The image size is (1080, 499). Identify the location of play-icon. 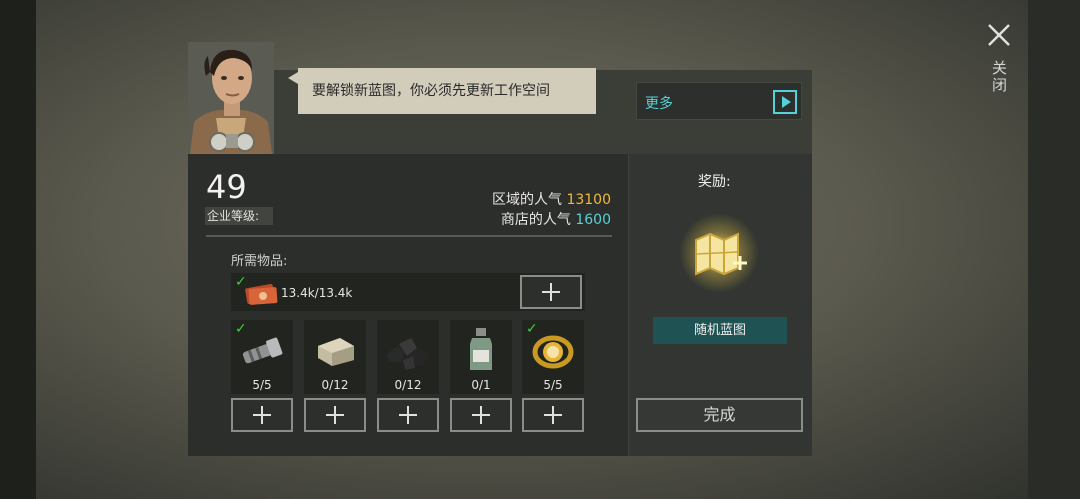
(786, 102).